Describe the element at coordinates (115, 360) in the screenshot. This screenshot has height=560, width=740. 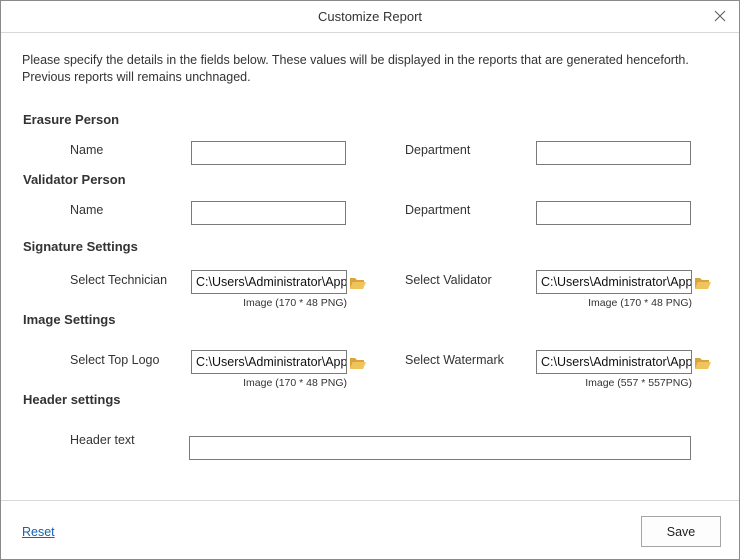
I see `select-top-logo-label: Select Top Logo` at that location.